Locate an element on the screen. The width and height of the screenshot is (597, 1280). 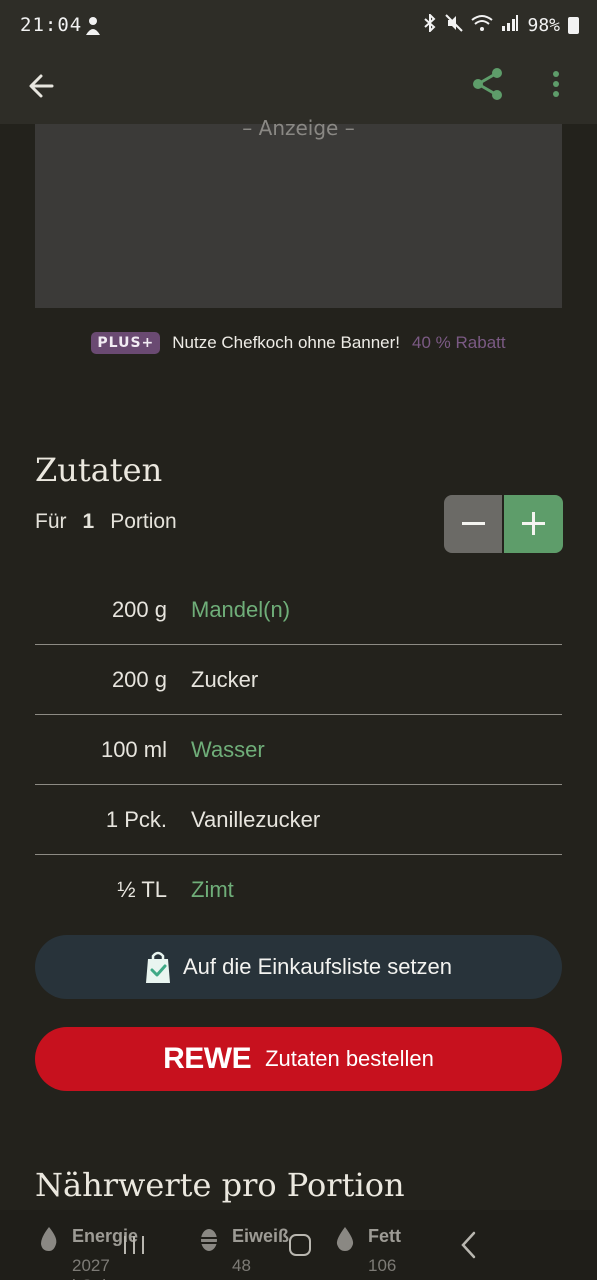
ingredients-title: Zutaten is located at coordinates (99, 470).